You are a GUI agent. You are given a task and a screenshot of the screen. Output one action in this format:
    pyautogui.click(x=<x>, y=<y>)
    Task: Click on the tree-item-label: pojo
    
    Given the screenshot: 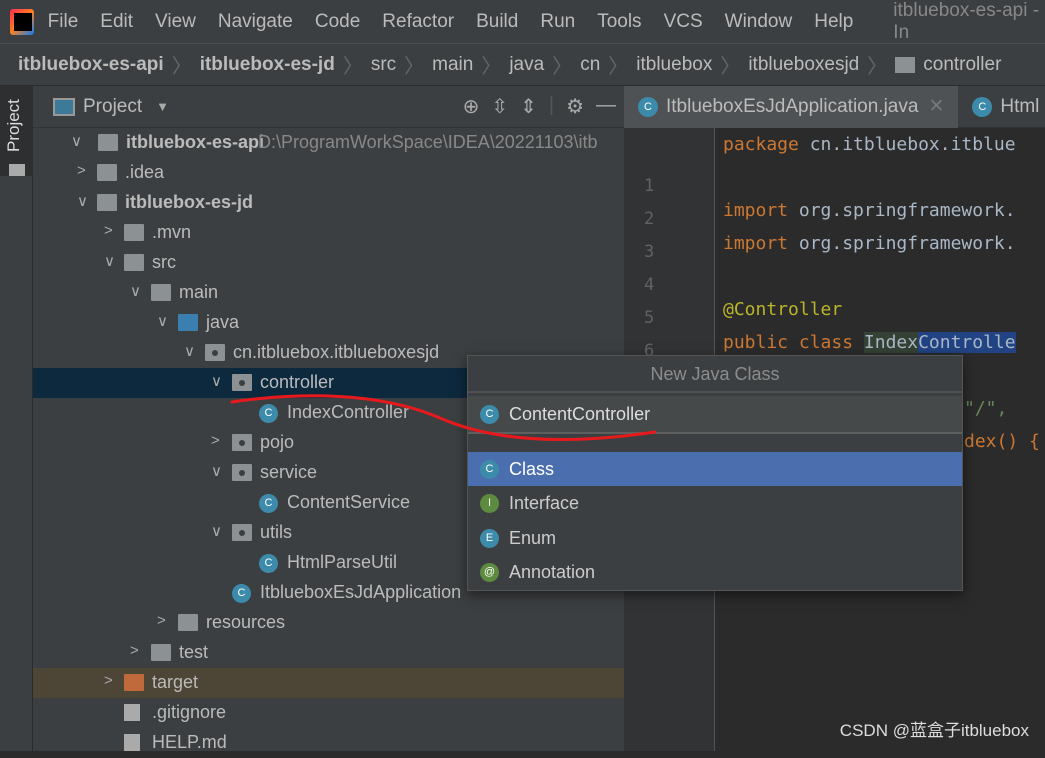 What is the action you would take?
    pyautogui.click(x=277, y=442)
    